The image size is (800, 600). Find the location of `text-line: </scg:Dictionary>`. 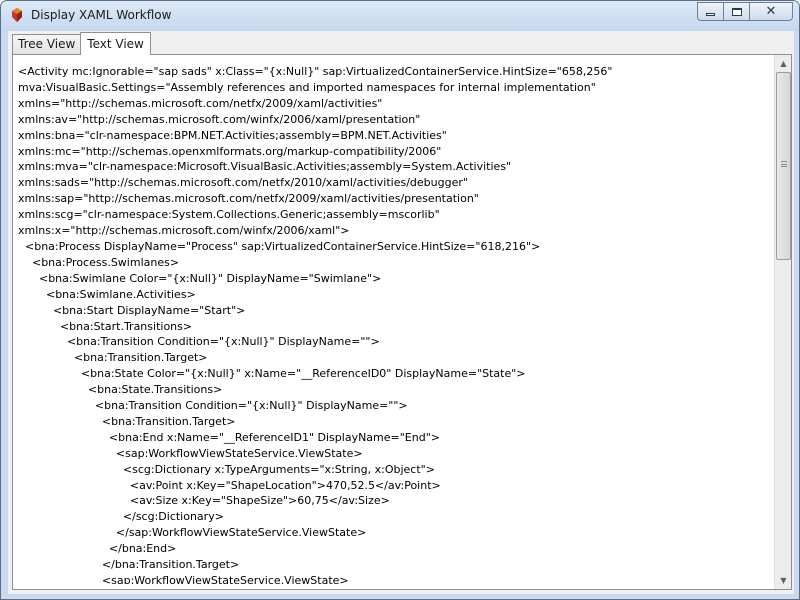

text-line: </scg:Dictionary> is located at coordinates (121, 517).